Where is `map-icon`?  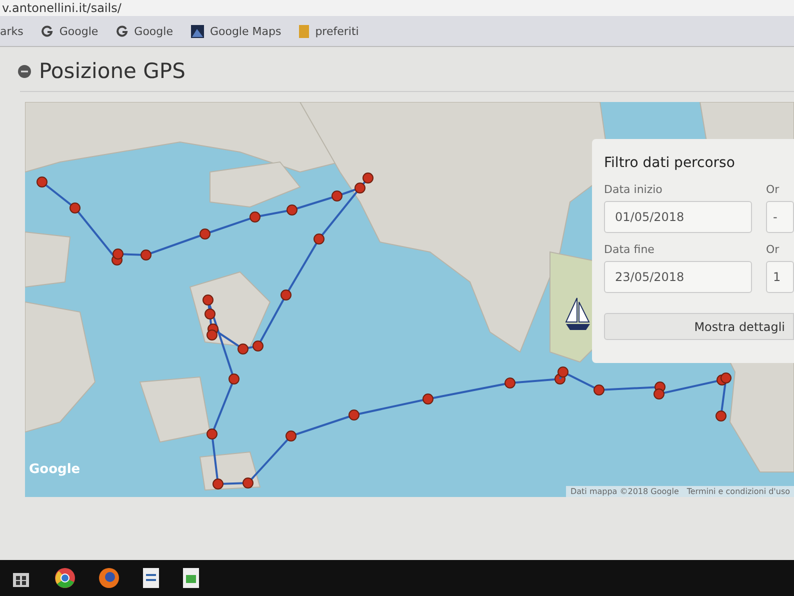
map-icon is located at coordinates (197, 31).